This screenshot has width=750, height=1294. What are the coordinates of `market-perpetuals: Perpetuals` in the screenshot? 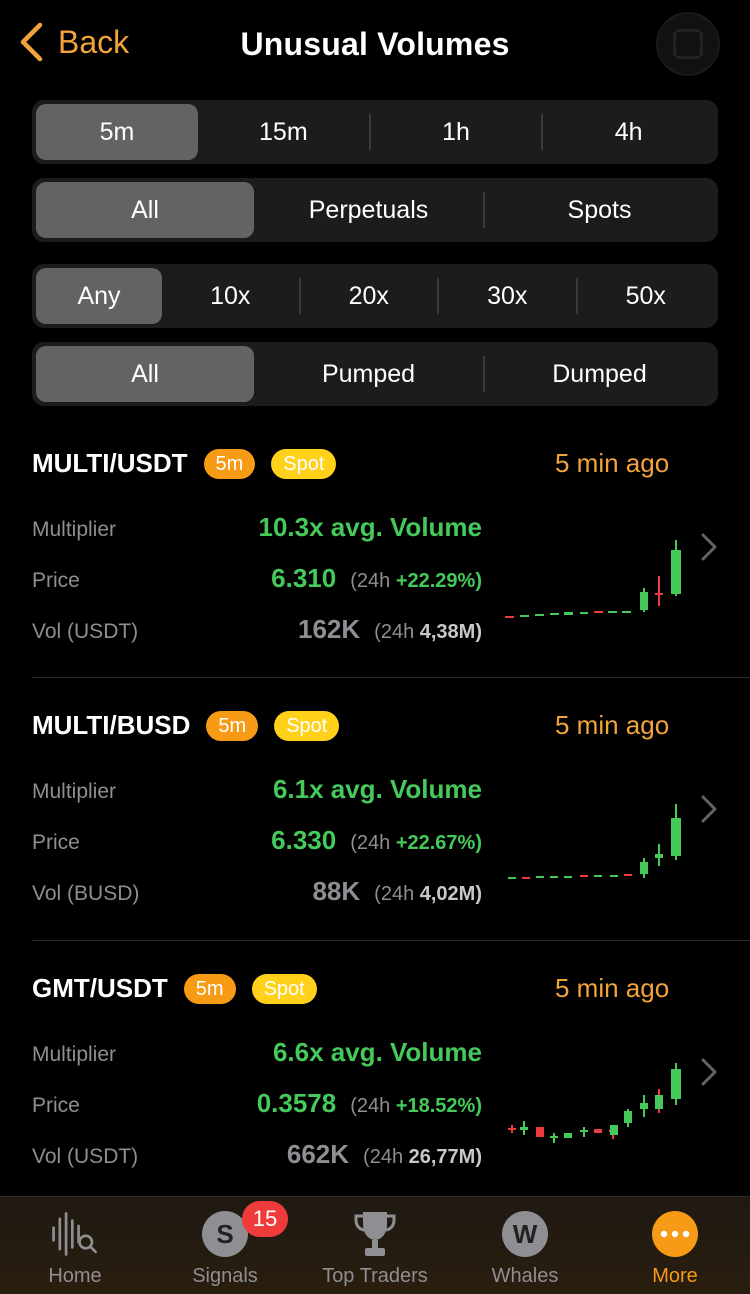 It's located at (368, 210).